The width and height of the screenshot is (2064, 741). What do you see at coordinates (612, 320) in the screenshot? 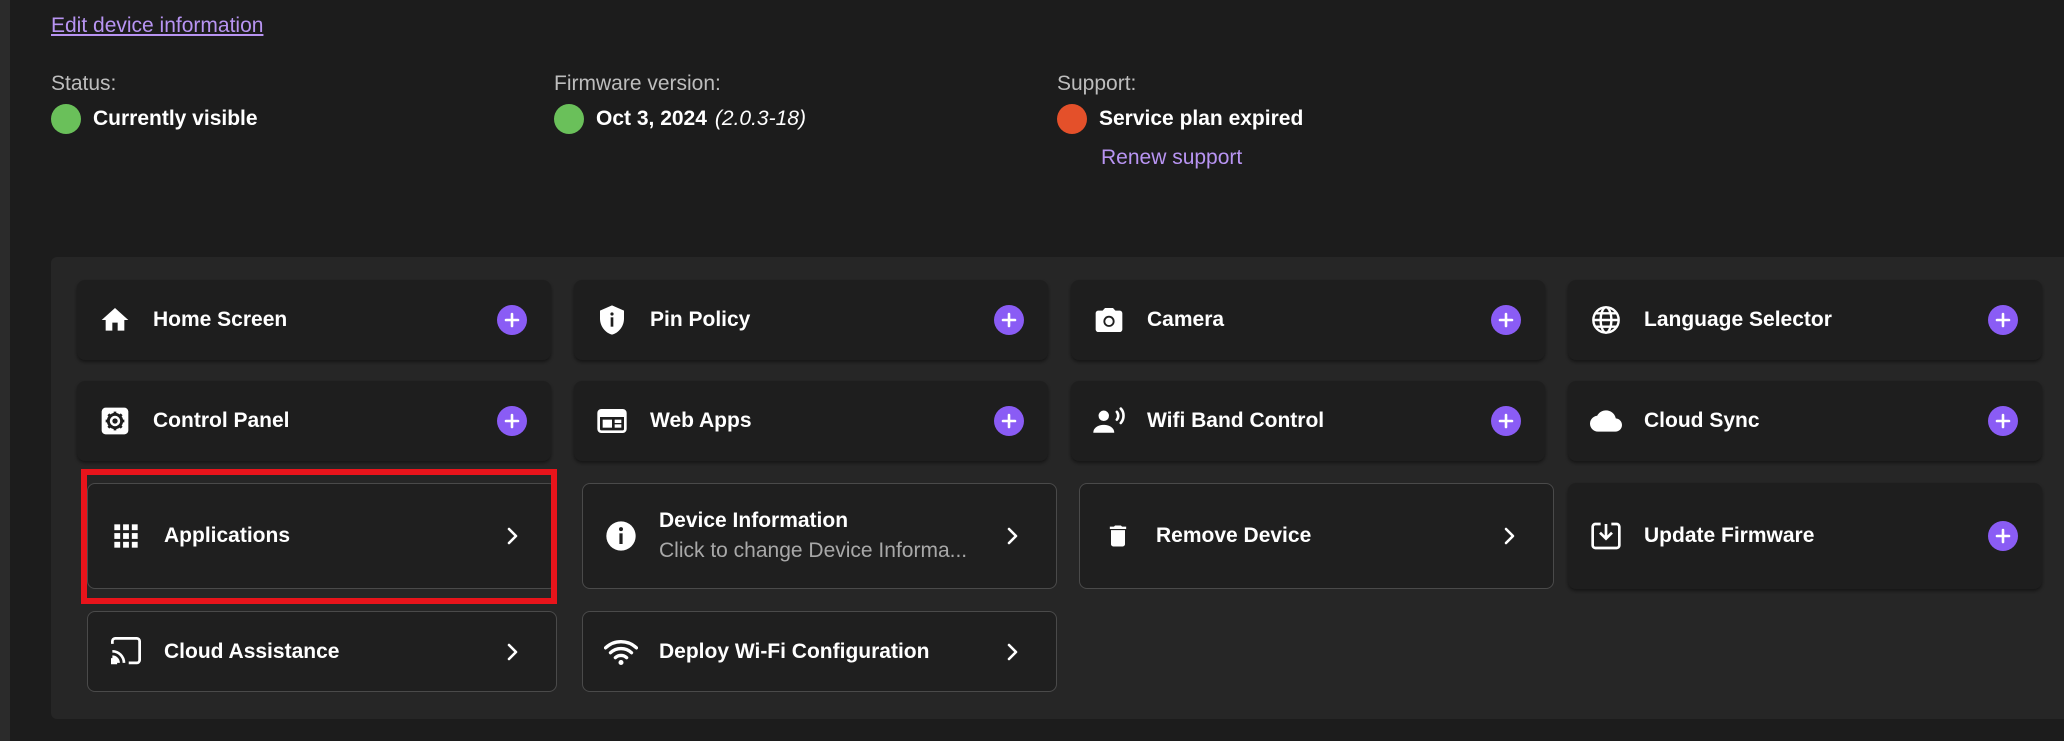
I see `shield-info-icon` at bounding box center [612, 320].